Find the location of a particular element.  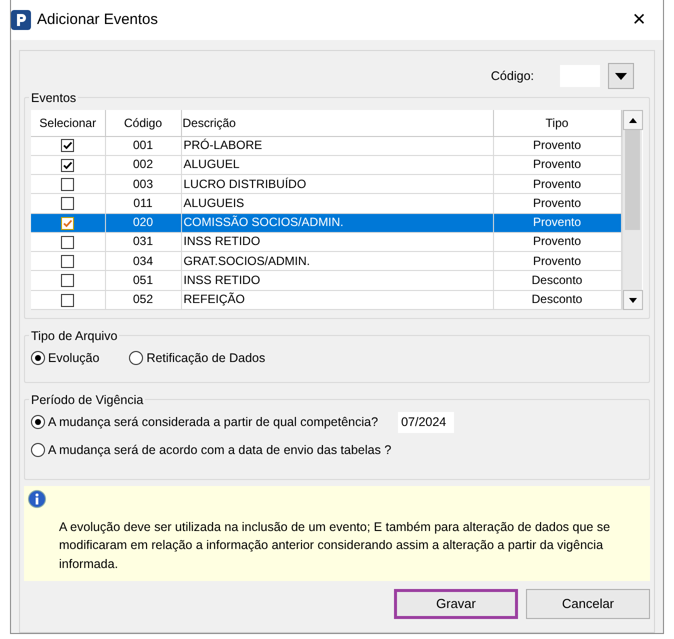

table-cell: 034 is located at coordinates (143, 261).